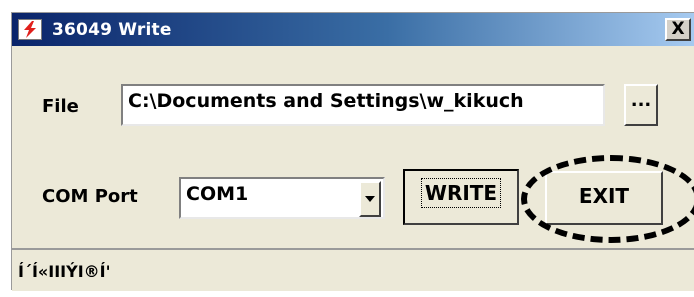 The image size is (694, 297). What do you see at coordinates (30, 29) in the screenshot?
I see `app-logo-icon` at bounding box center [30, 29].